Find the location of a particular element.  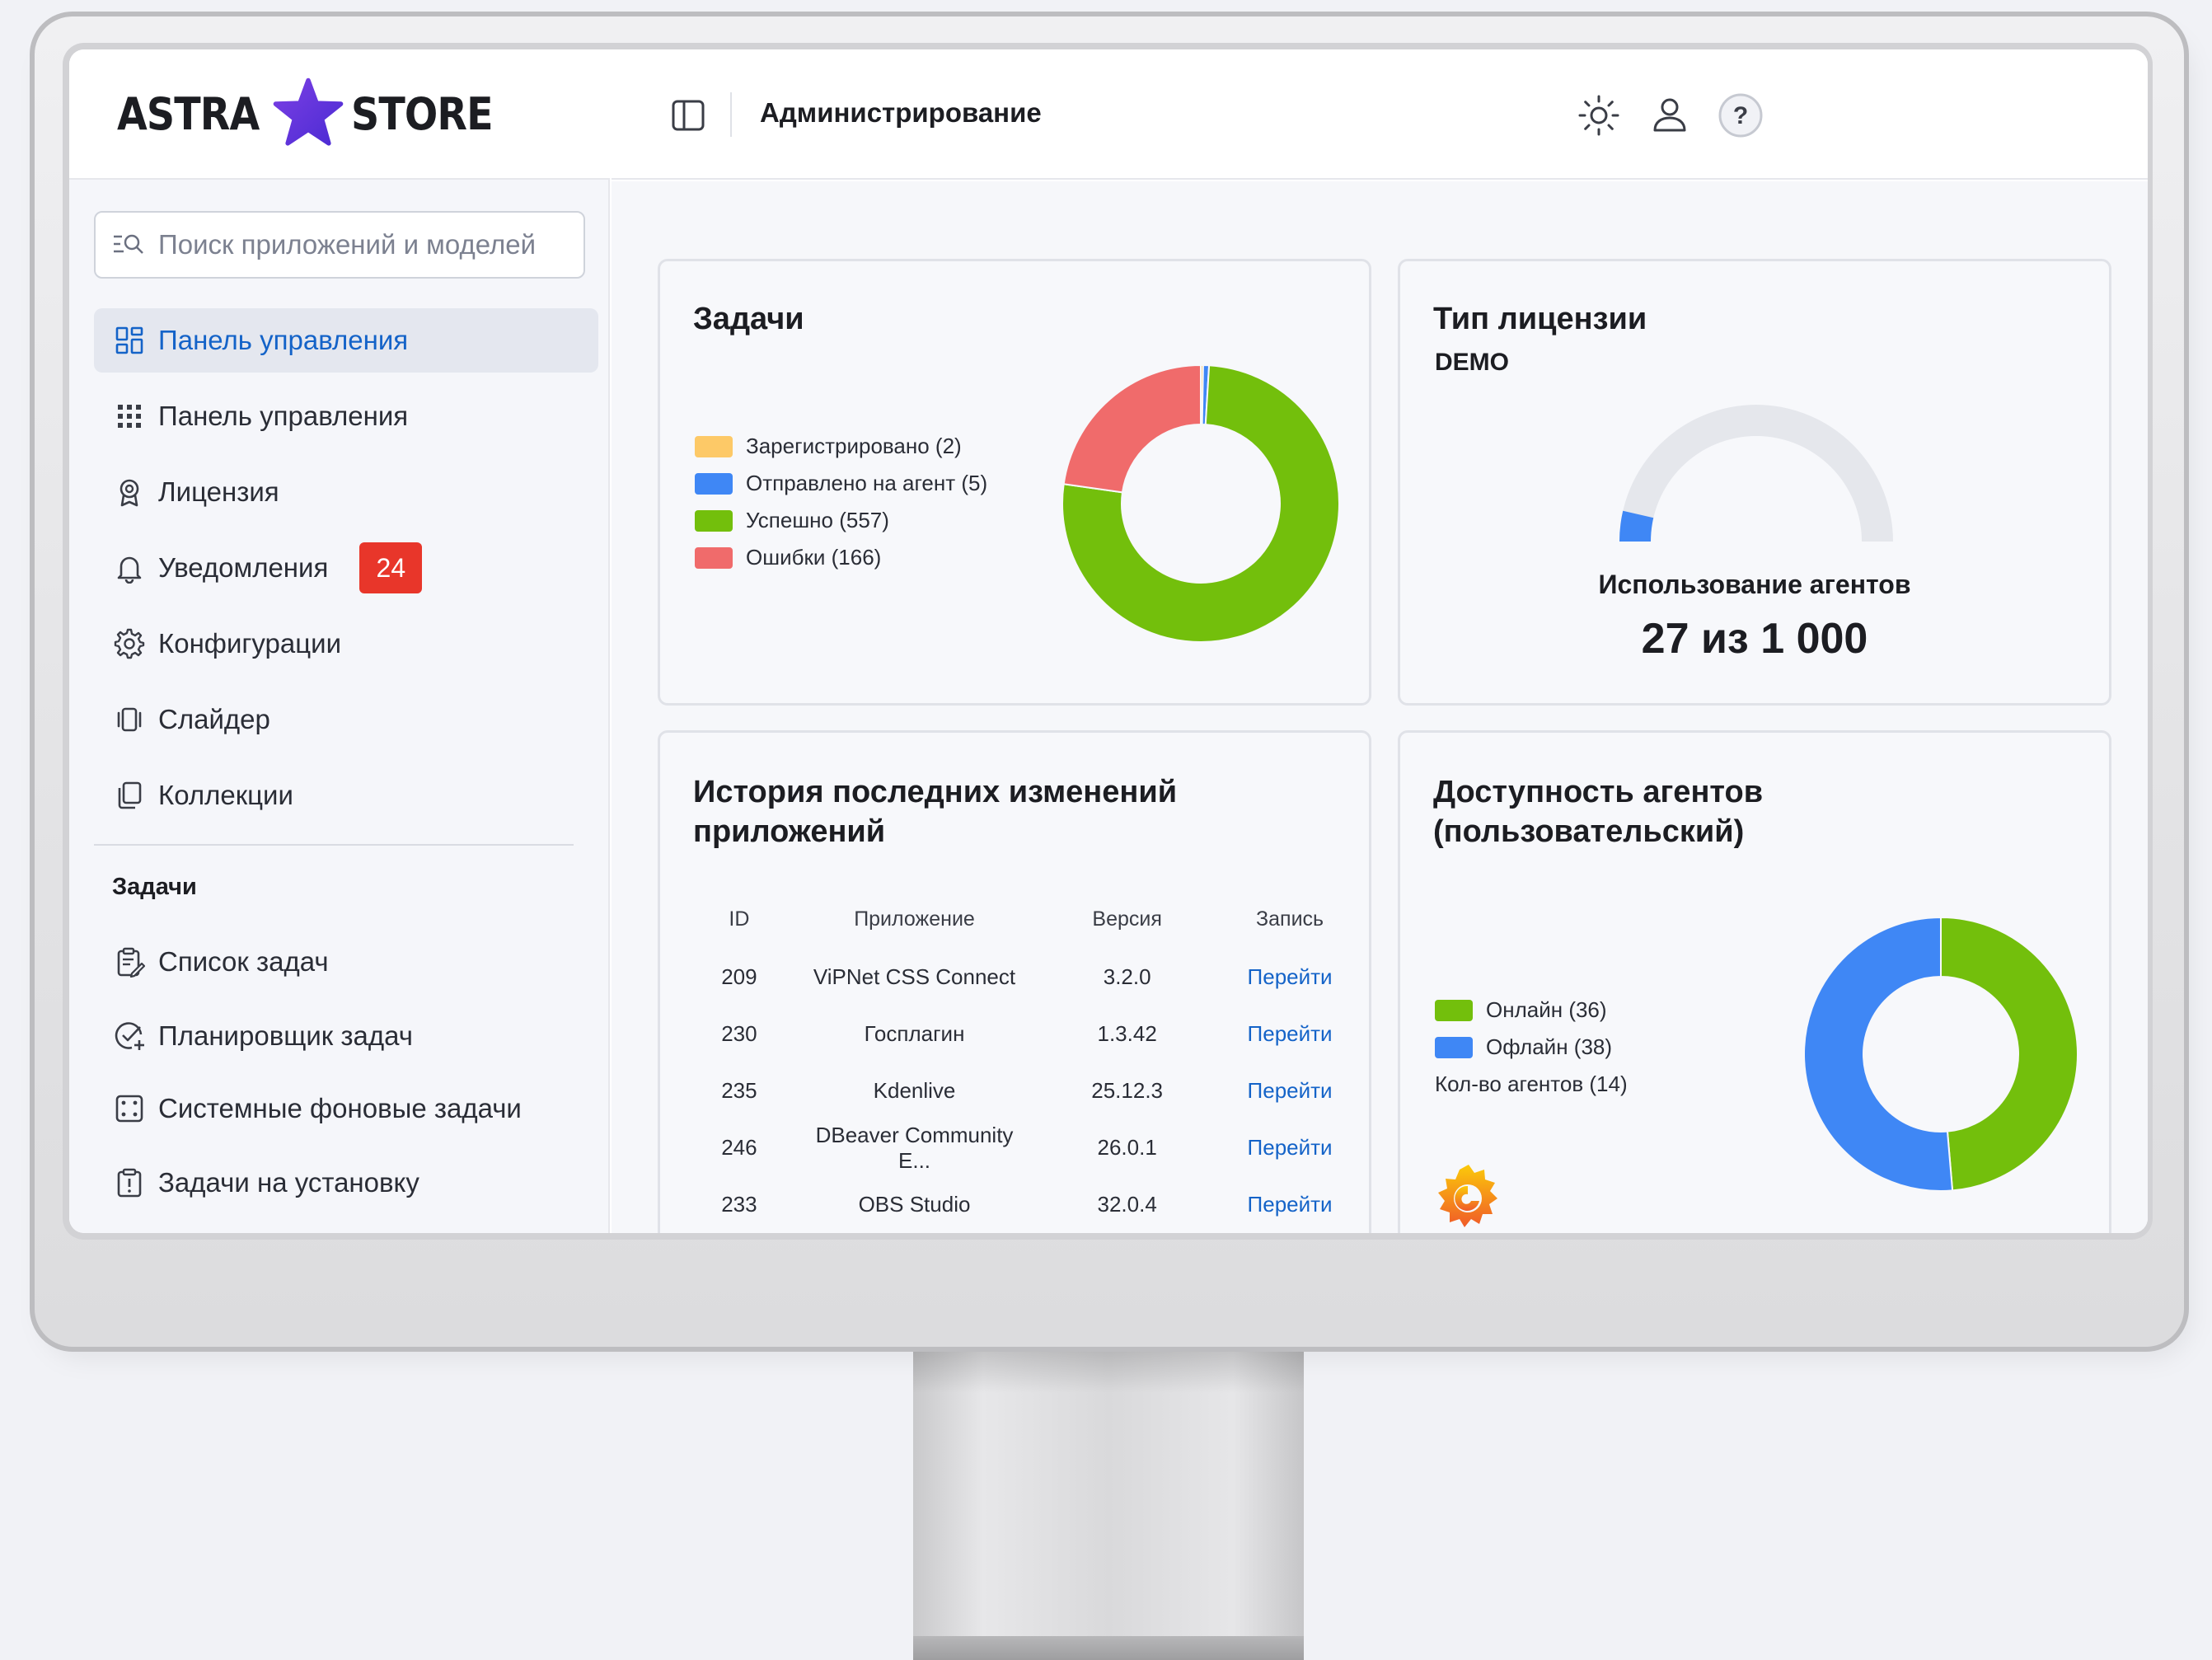

clipboard-alert-icon is located at coordinates (129, 1183).